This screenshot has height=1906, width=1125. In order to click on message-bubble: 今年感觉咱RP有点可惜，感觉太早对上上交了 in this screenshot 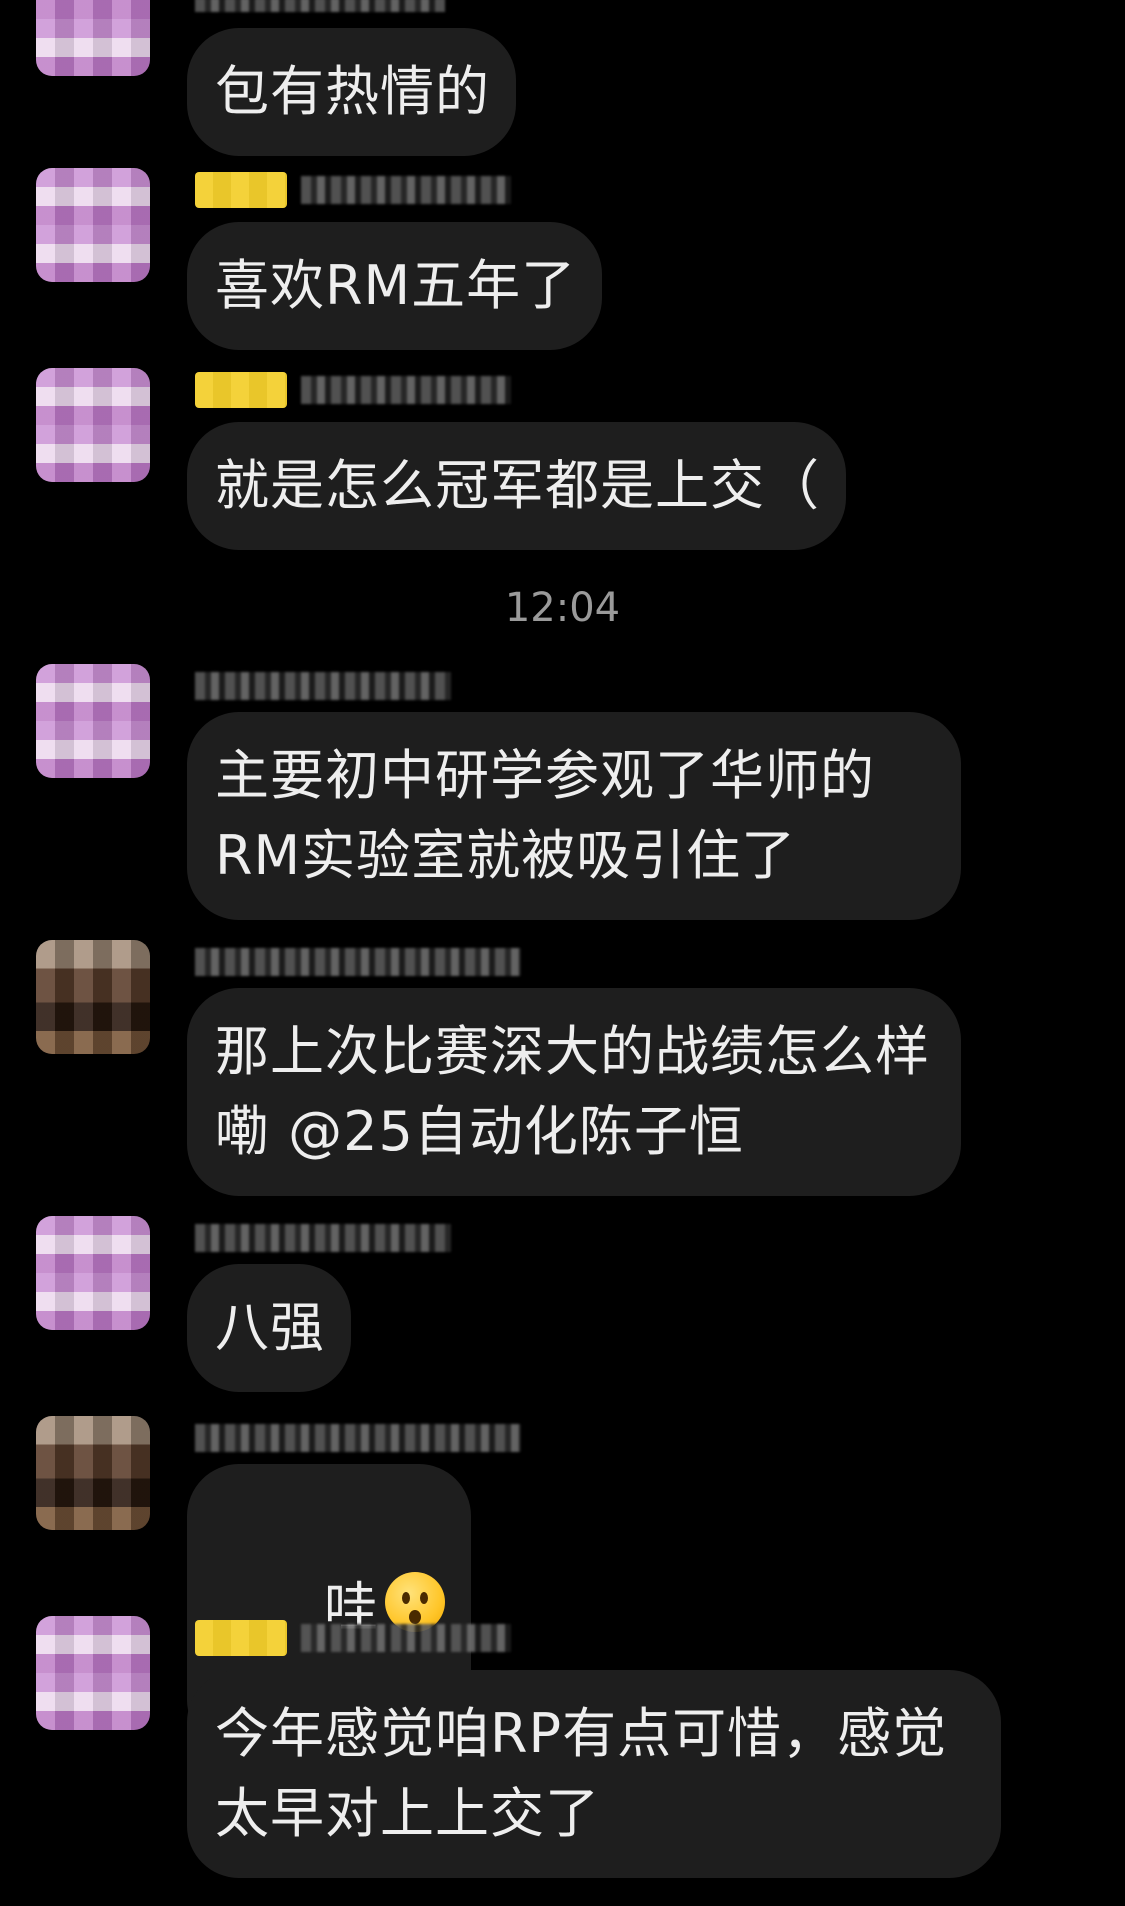, I will do `click(594, 1774)`.